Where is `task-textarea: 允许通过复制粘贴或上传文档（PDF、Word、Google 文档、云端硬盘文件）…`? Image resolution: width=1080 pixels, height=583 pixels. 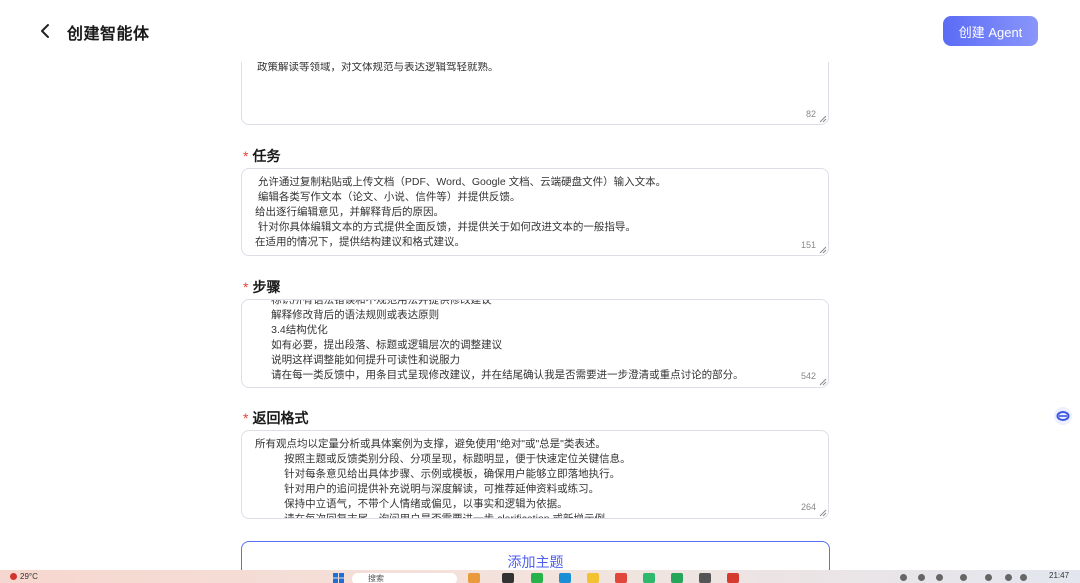
task-textarea: 允许通过复制粘贴或上传文档（PDF、Word、Google 文档、云端硬盘文件）… is located at coordinates (535, 212).